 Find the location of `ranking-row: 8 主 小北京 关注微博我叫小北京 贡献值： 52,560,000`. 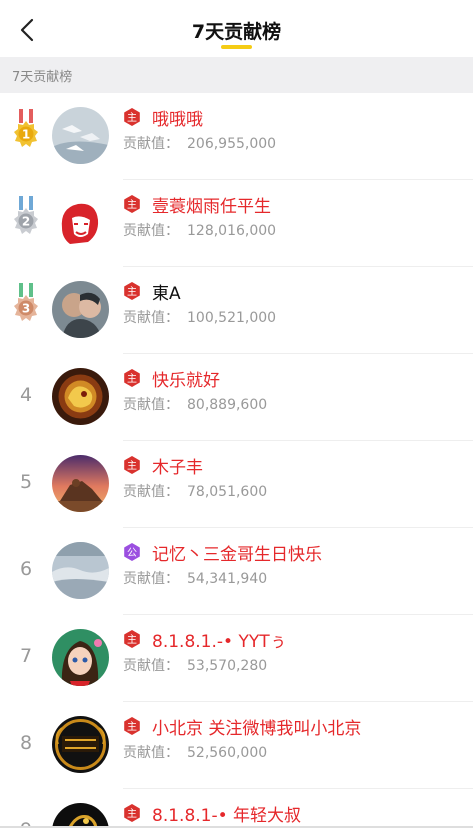

ranking-row: 8 主 小北京 关注微博我叫小北京 贡献值： 52,560,000 is located at coordinates (236, 745).